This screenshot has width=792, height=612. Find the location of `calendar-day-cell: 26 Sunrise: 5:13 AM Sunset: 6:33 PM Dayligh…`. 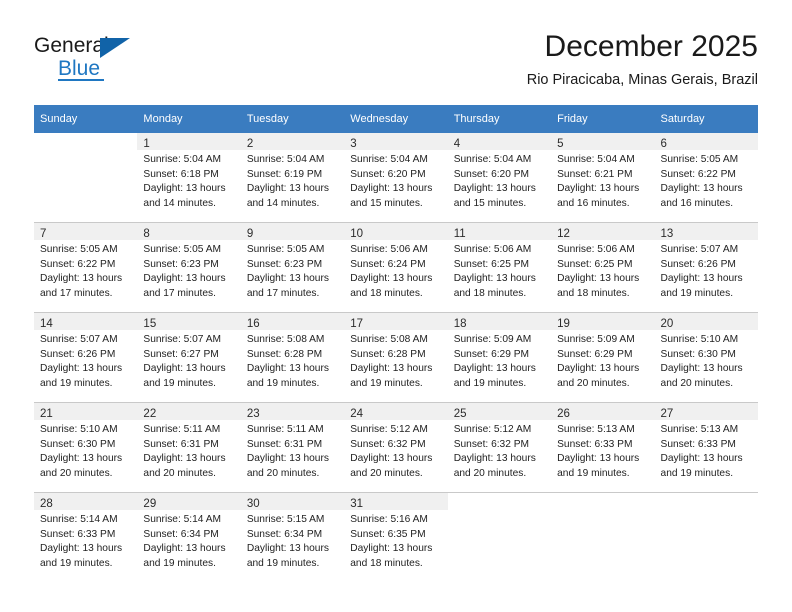

calendar-day-cell: 26 Sunrise: 5:13 AM Sunset: 6:33 PM Dayligh… is located at coordinates (603, 447).